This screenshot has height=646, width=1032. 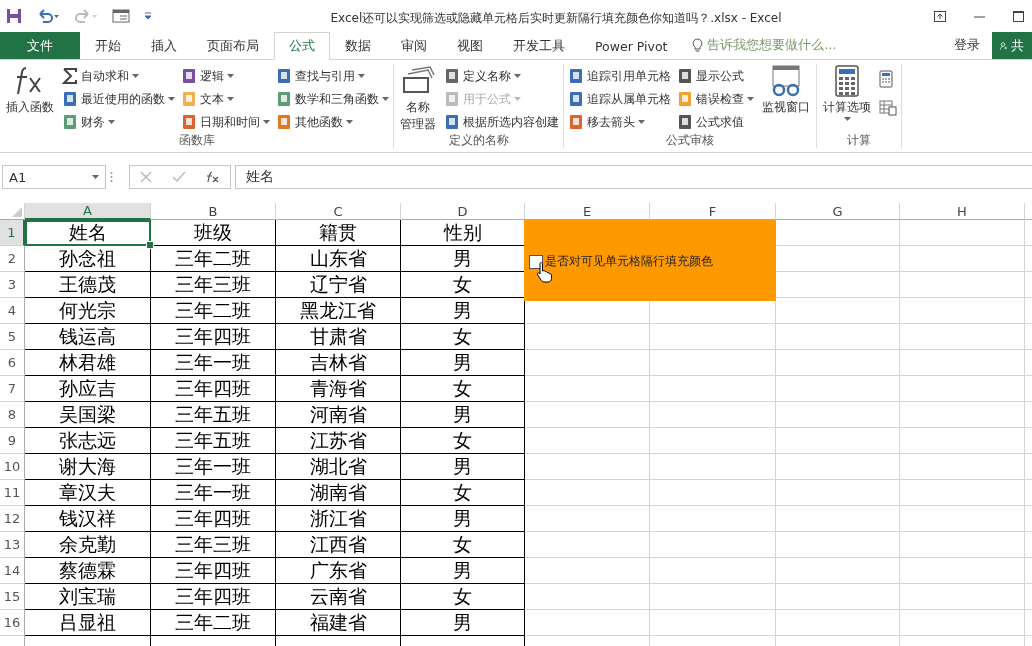 I want to click on ribbon-large-button: 计算选项, so click(x=847, y=98).